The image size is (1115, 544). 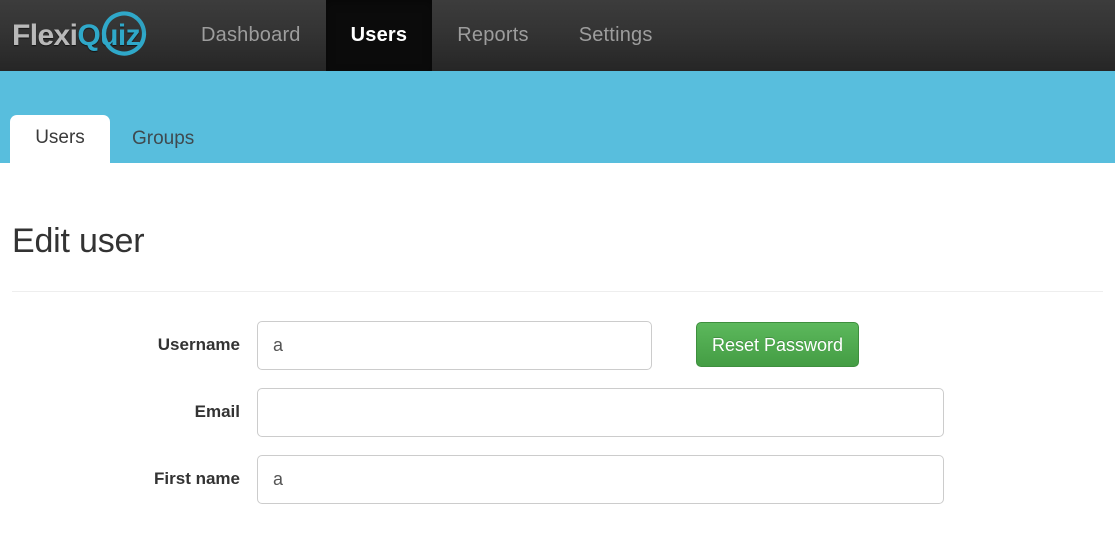 I want to click on page-title: Edit user, so click(x=78, y=241).